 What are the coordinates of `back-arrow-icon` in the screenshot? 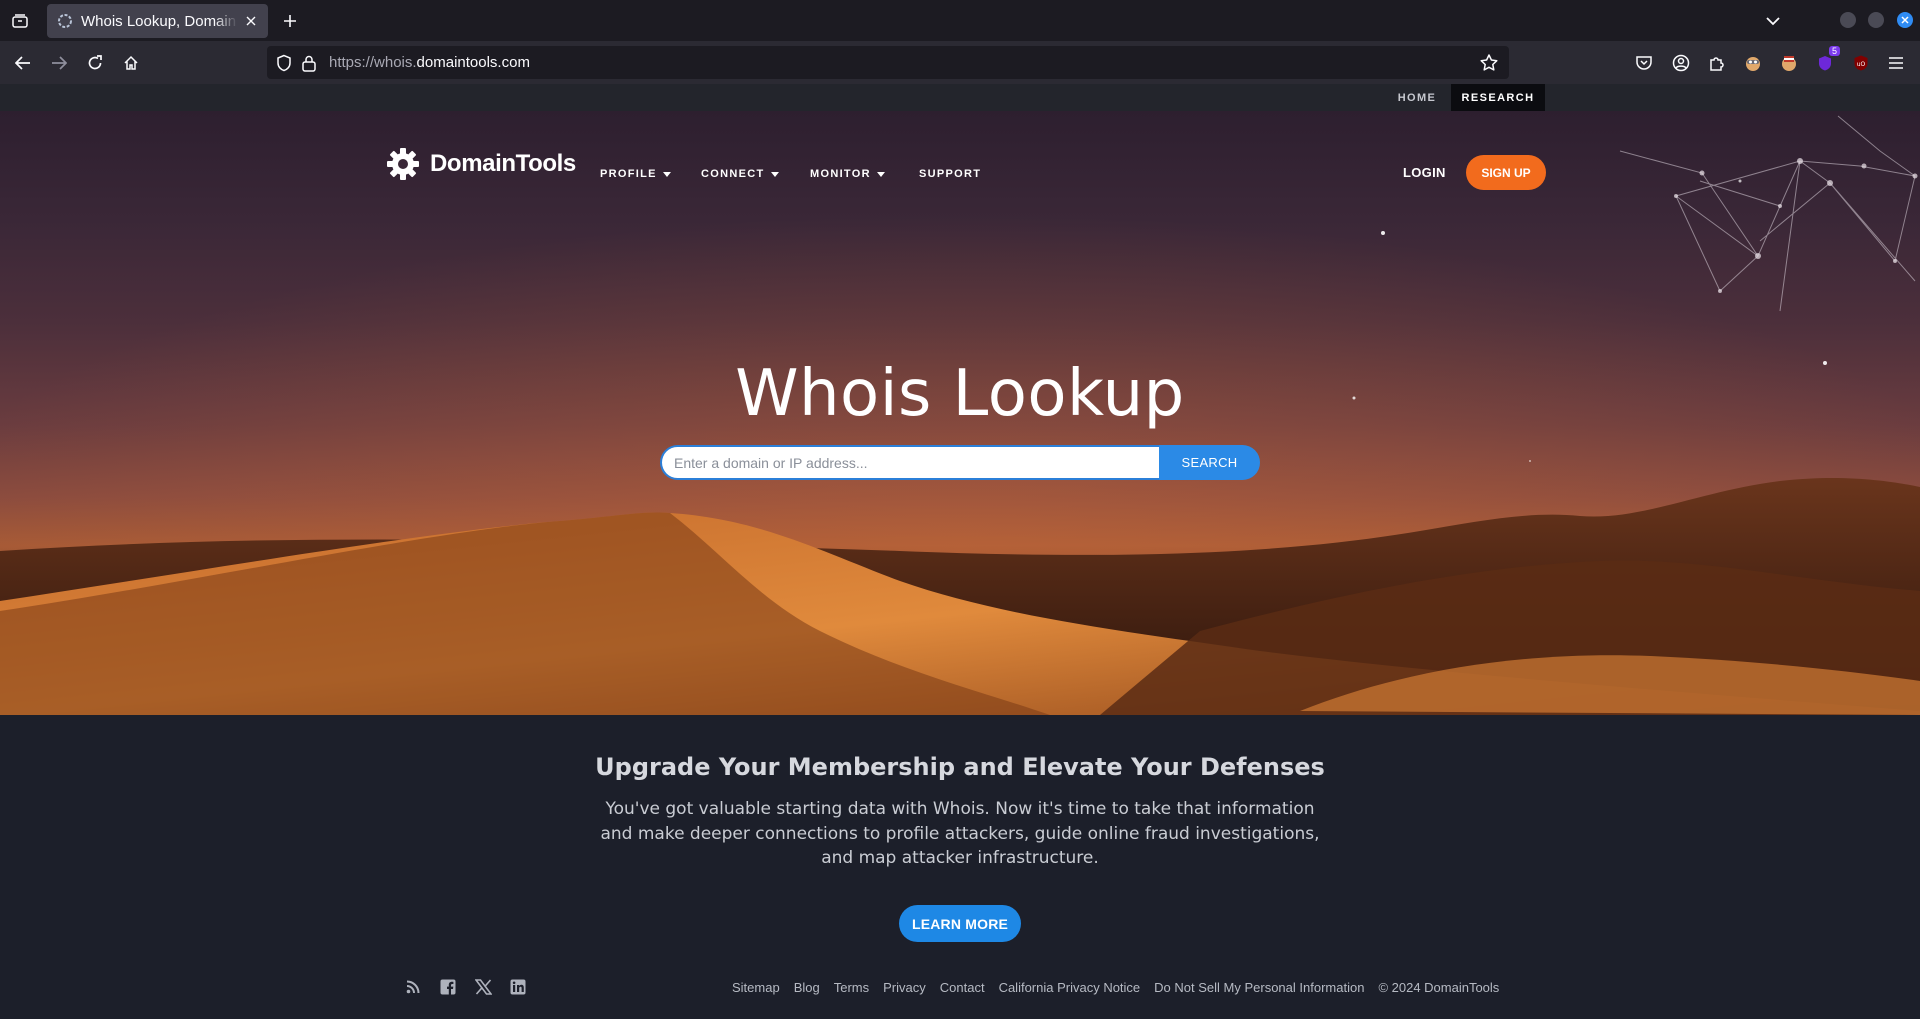 It's located at (23, 63).